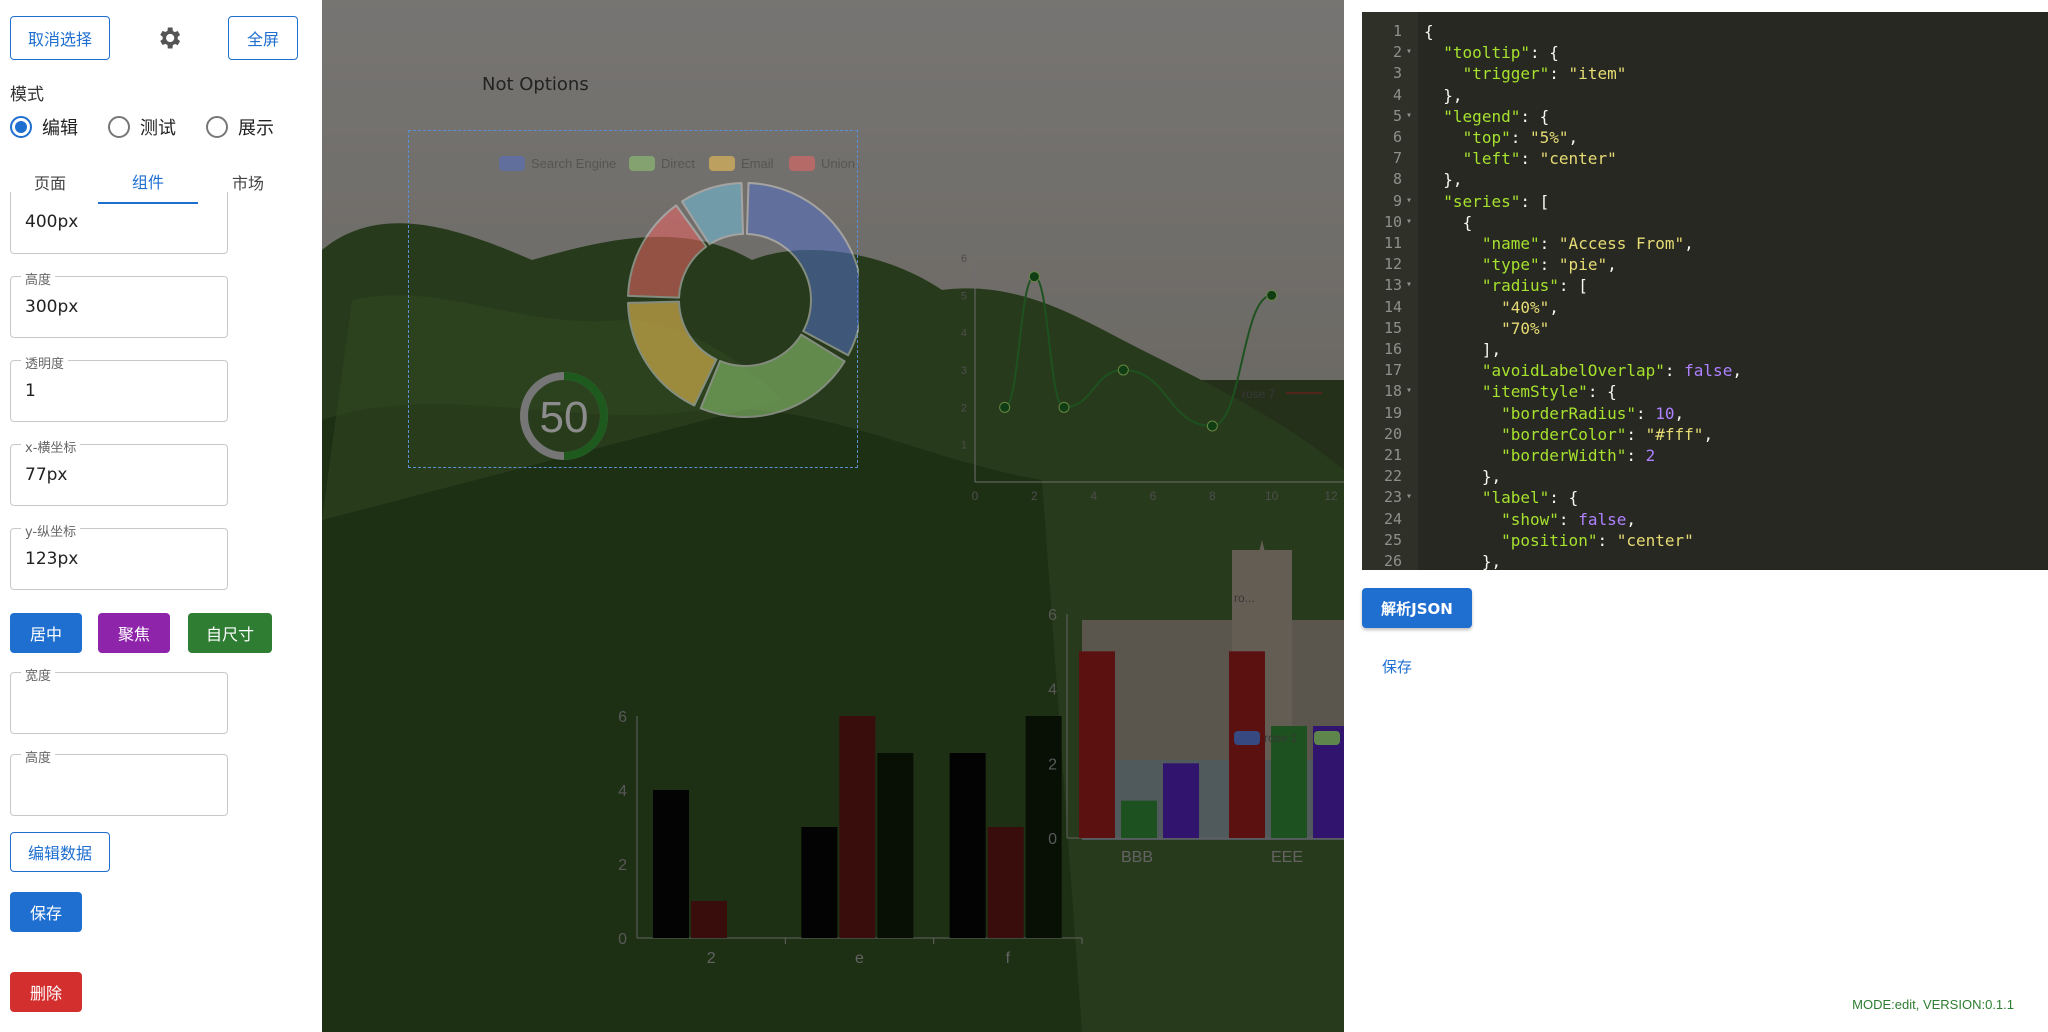  What do you see at coordinates (142, 127) in the screenshot?
I see `mode-radio-test: 测试` at bounding box center [142, 127].